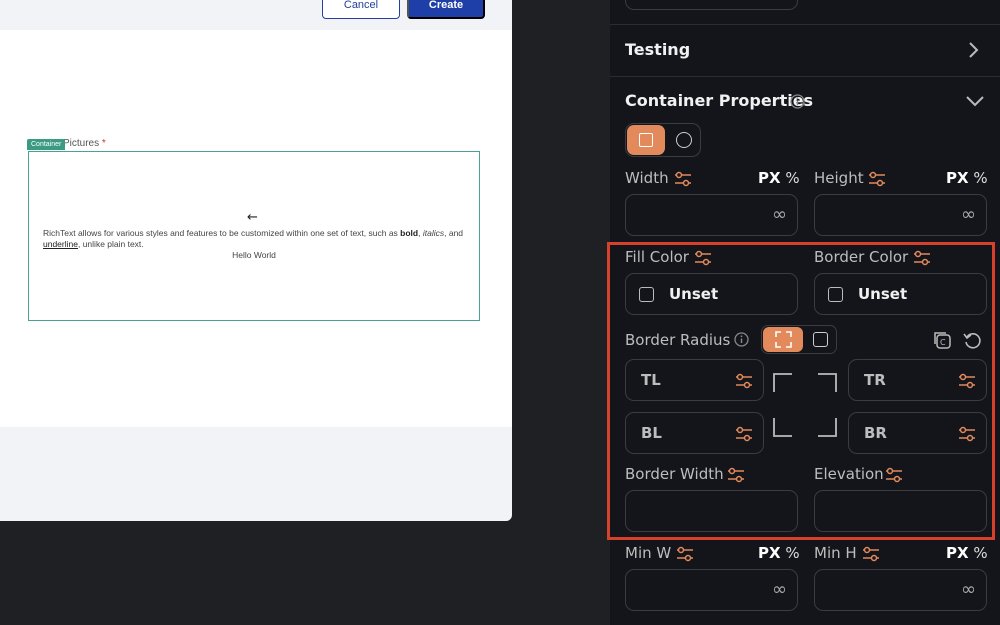  Describe the element at coordinates (103, 143) in the screenshot. I see `required-mark: *` at that location.